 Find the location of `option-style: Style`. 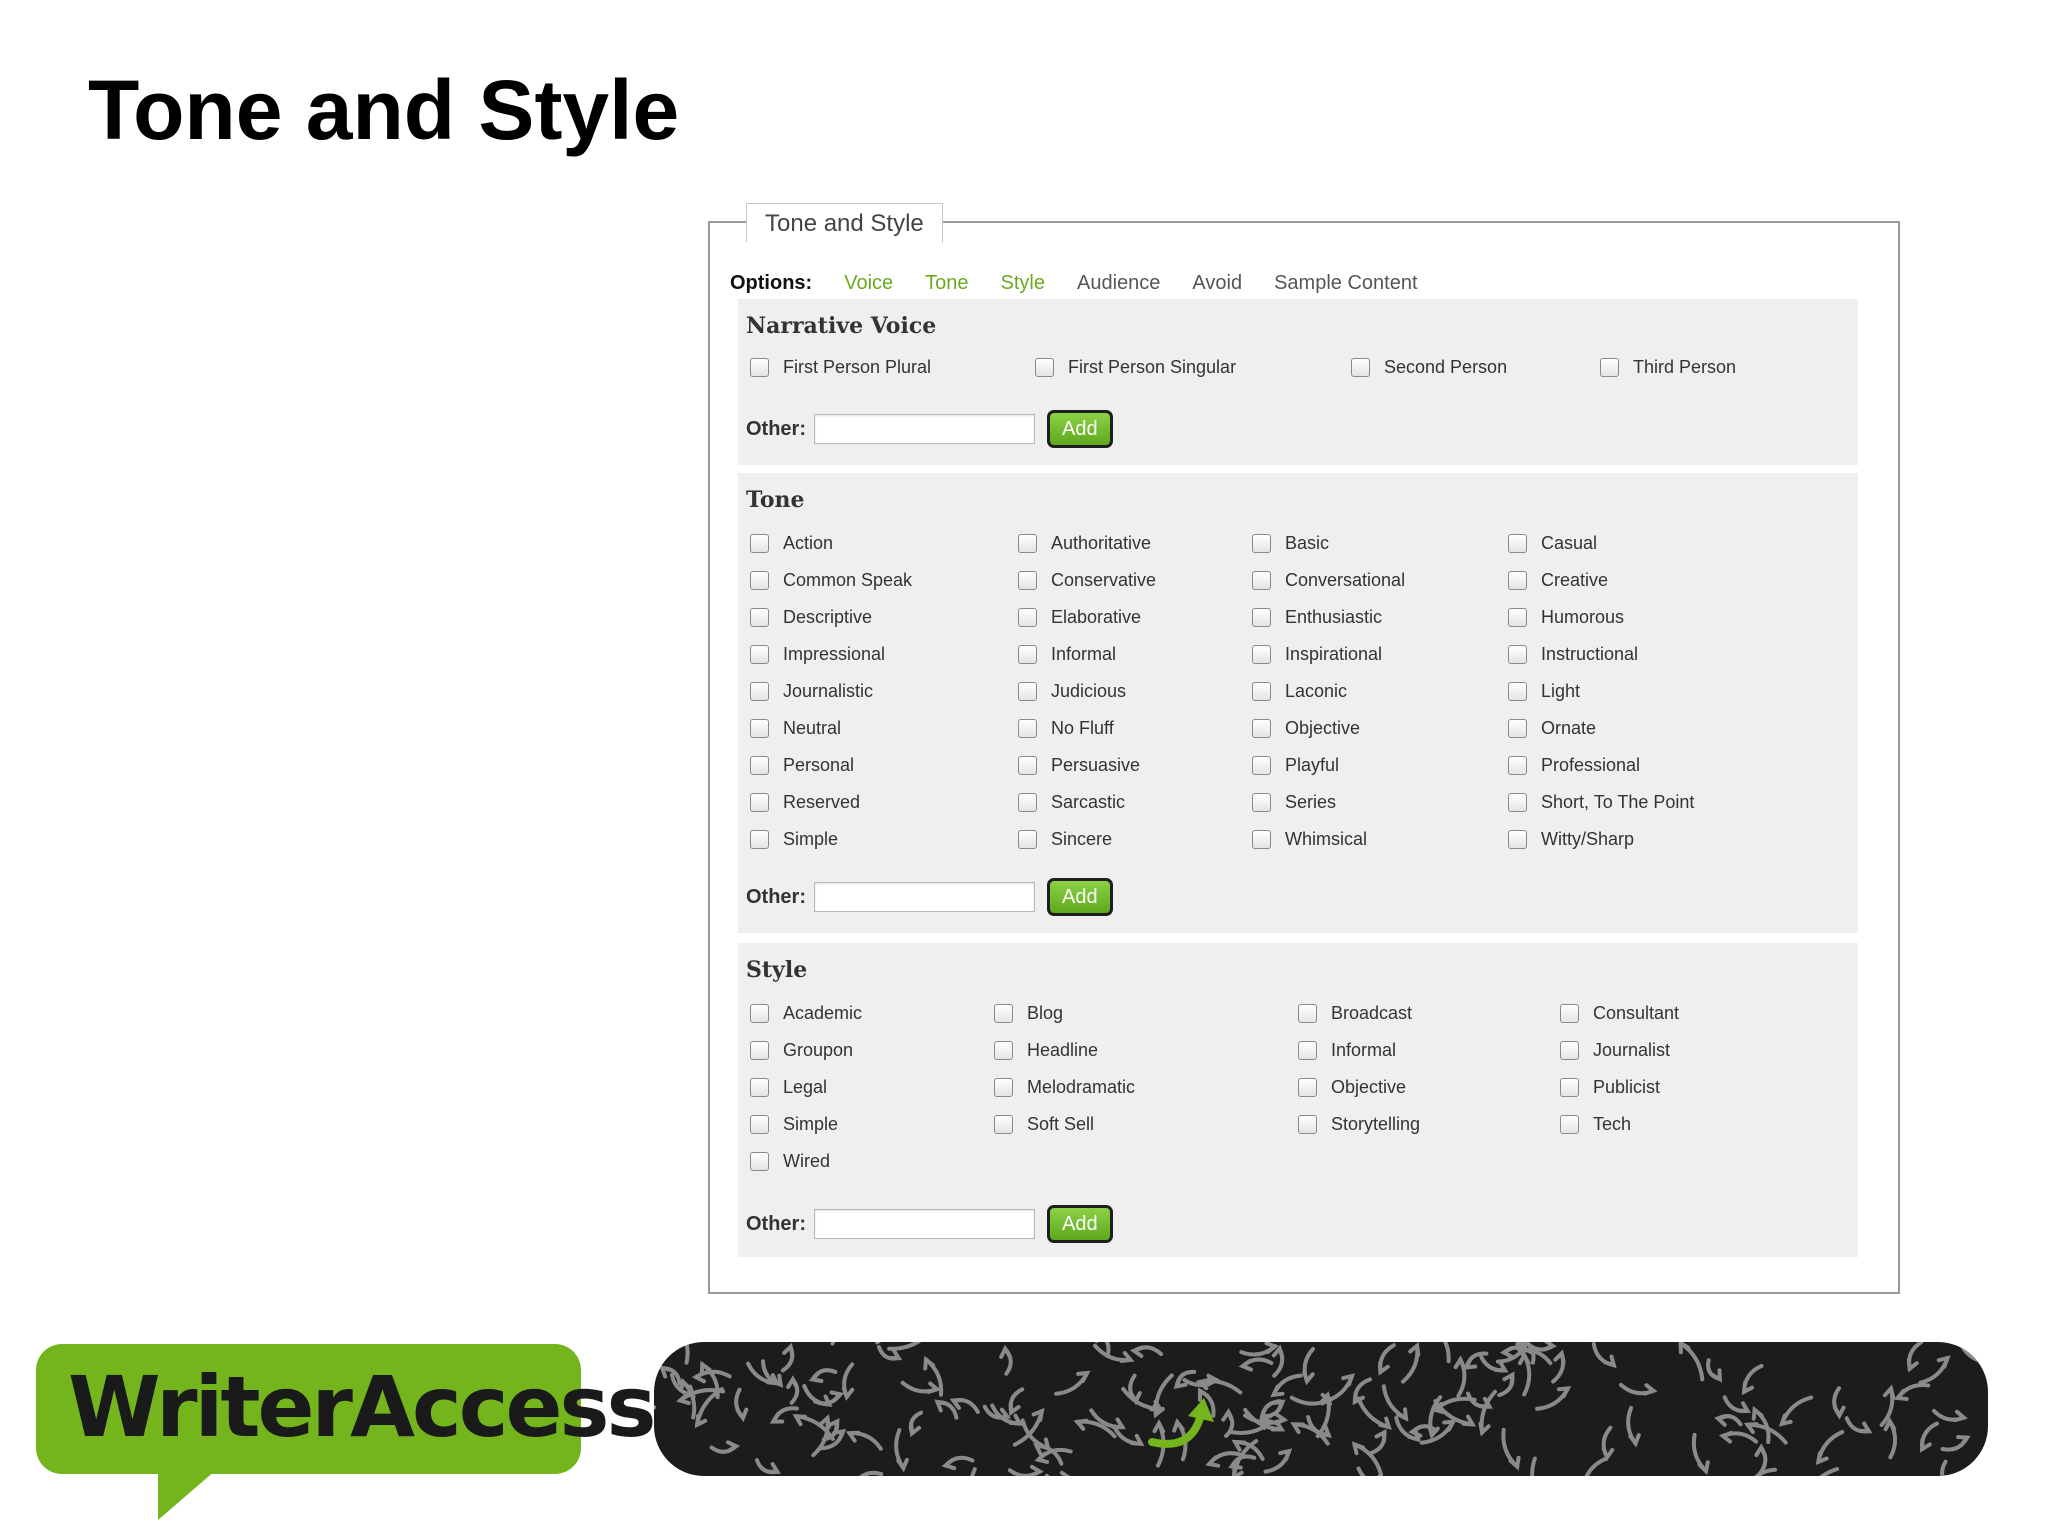

option-style: Style is located at coordinates (1023, 283).